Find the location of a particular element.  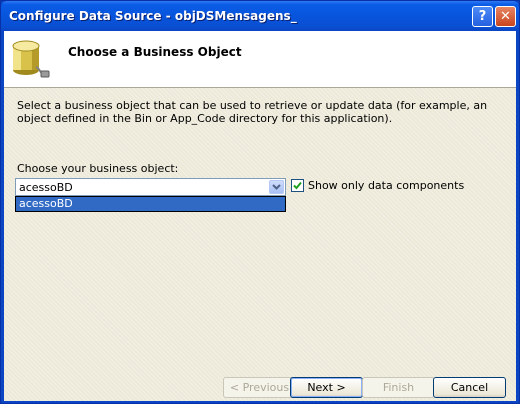

database-icon is located at coordinates (31, 59).